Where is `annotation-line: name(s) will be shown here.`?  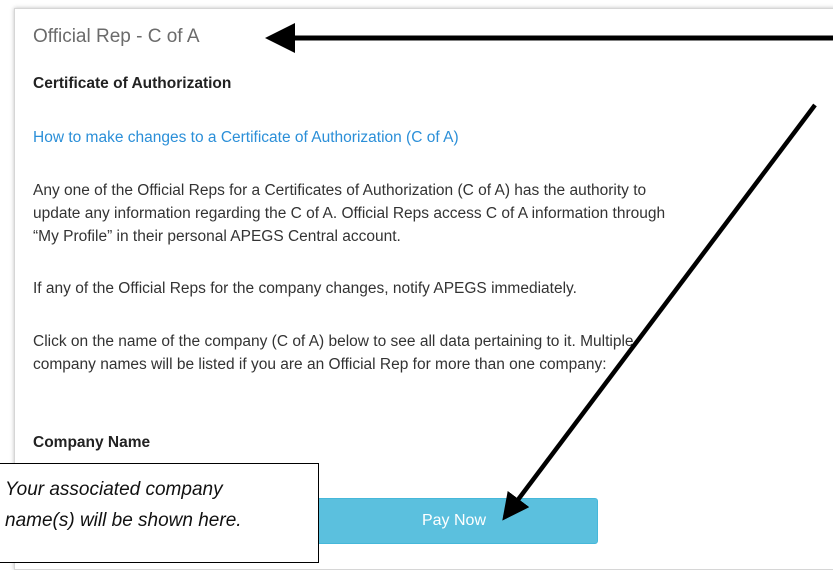 annotation-line: name(s) will be shown here. is located at coordinates (123, 520).